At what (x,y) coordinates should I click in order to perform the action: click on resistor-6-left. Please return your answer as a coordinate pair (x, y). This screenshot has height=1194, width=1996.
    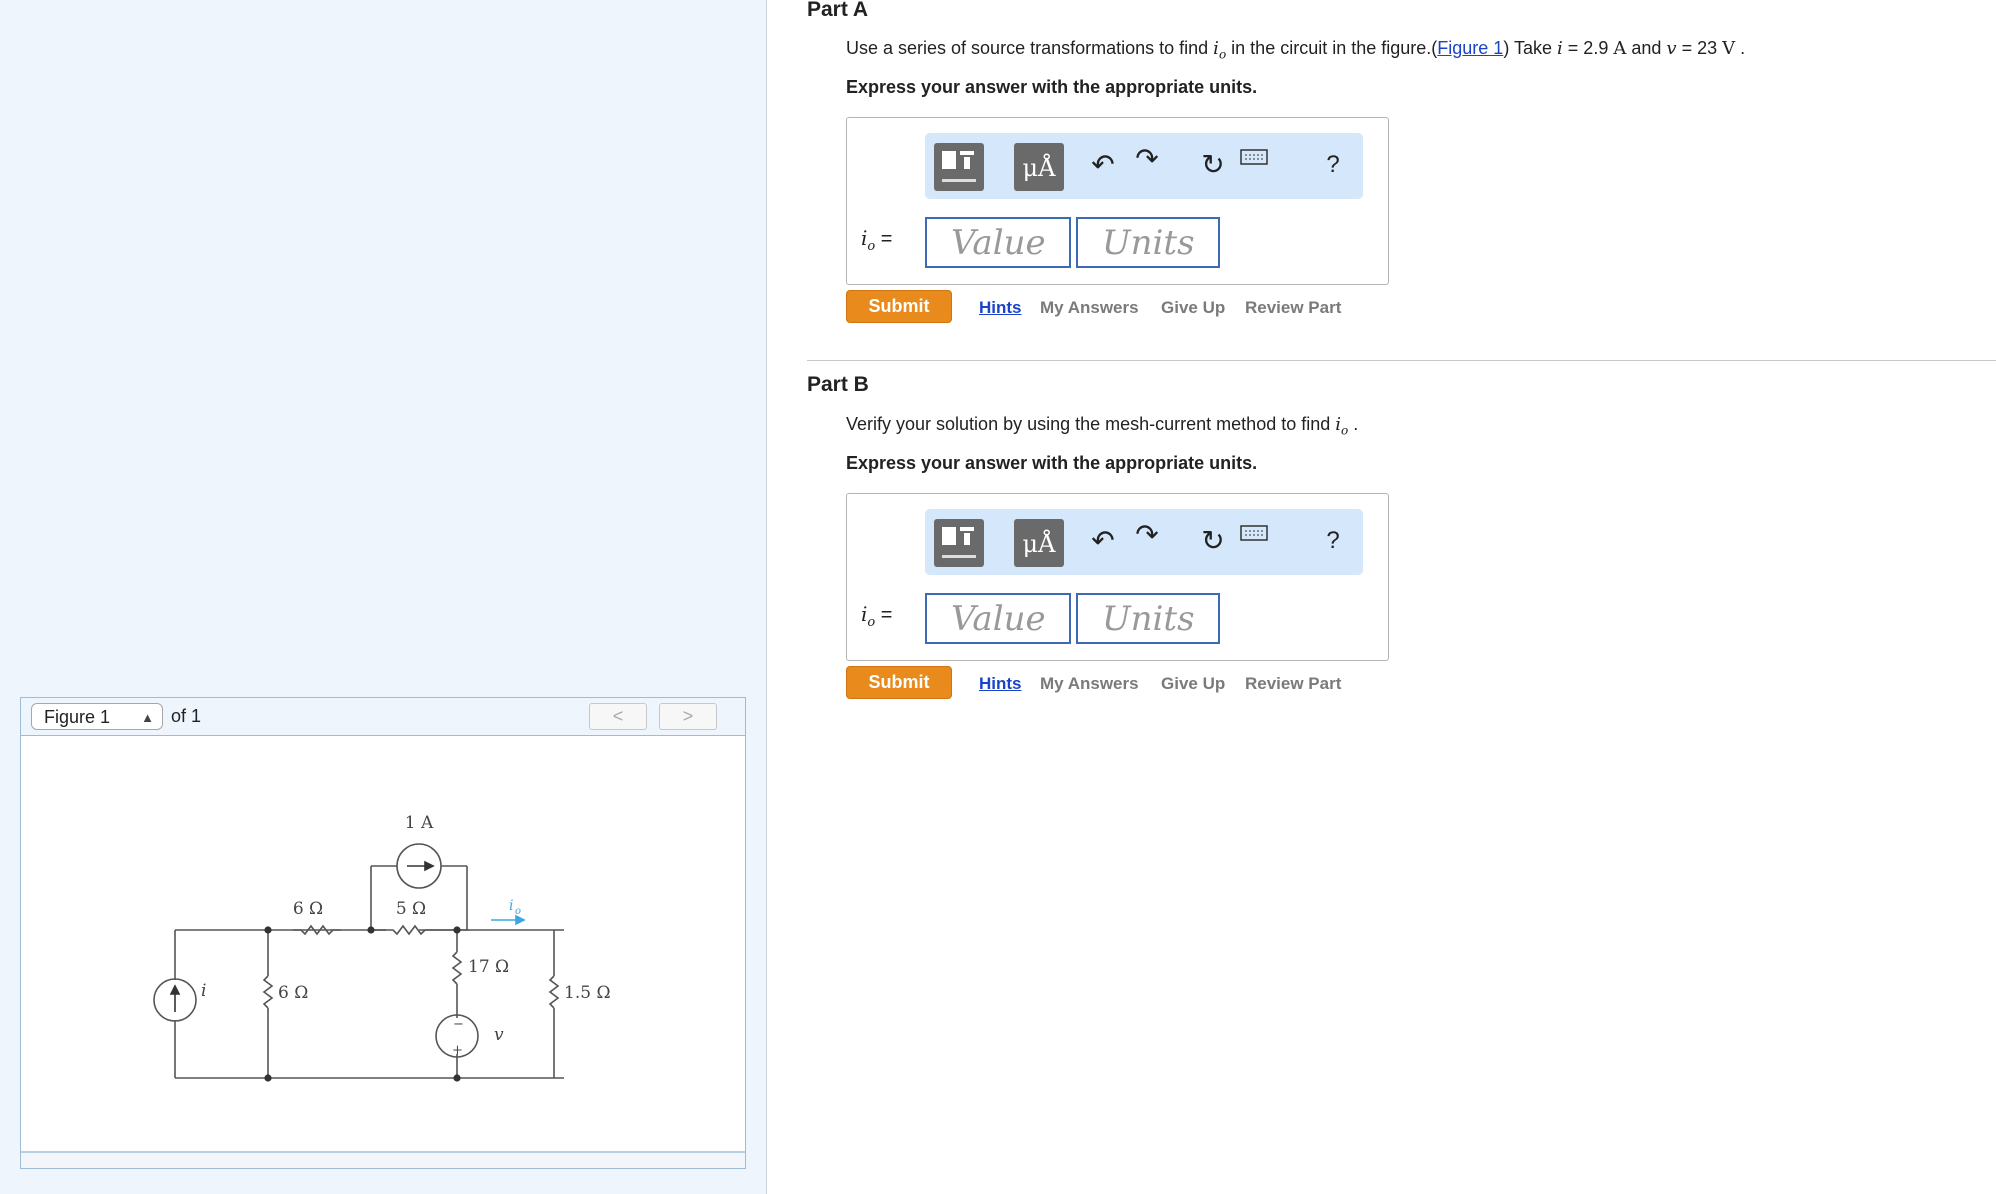
    Looking at the image, I should click on (268, 992).